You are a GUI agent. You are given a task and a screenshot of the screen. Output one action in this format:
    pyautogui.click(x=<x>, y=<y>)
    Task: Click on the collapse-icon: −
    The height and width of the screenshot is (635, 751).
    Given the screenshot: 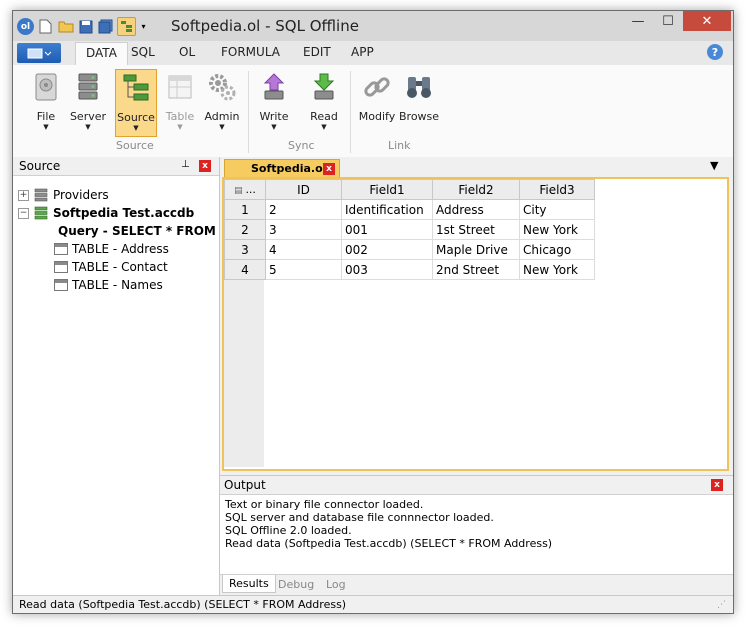 What is the action you would take?
    pyautogui.click(x=23, y=213)
    